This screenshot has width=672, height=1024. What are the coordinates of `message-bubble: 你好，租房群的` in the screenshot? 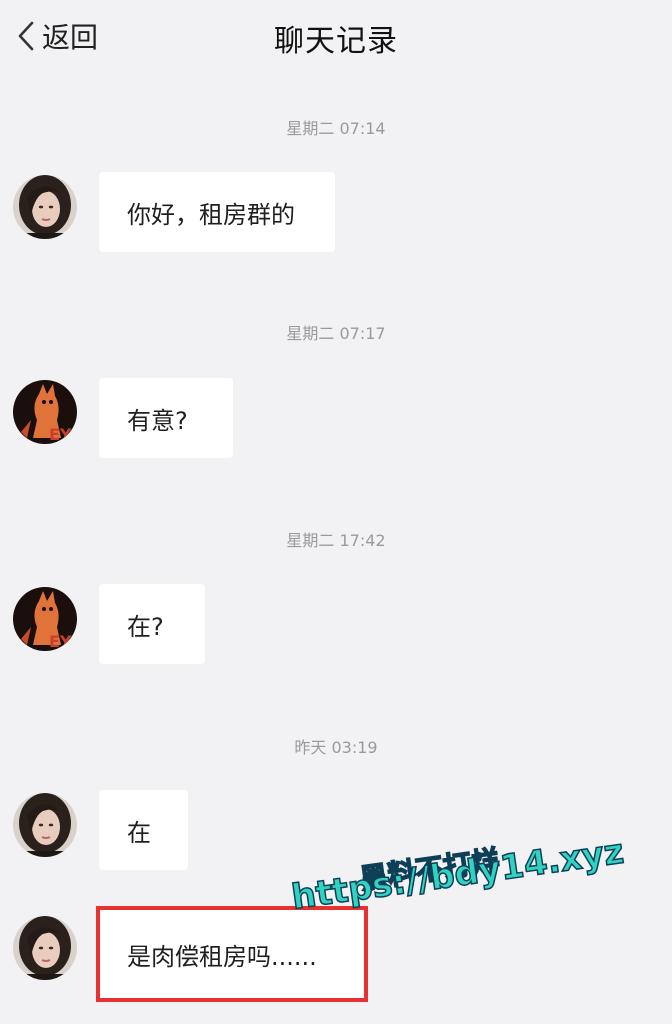 It's located at (217, 212).